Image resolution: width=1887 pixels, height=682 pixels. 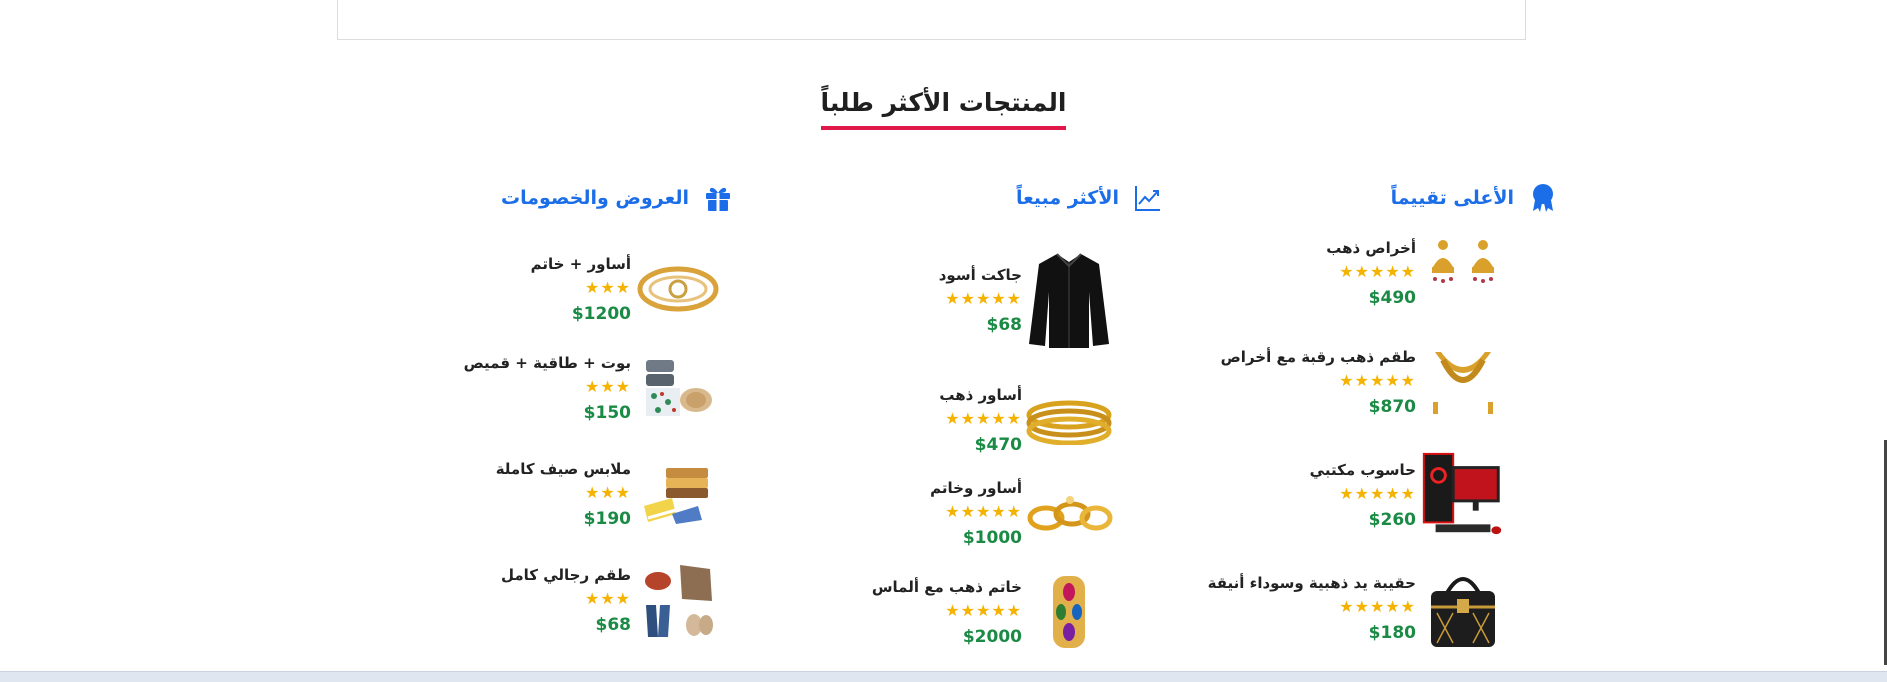 I want to click on previous-section-card, so click(x=931, y=20).